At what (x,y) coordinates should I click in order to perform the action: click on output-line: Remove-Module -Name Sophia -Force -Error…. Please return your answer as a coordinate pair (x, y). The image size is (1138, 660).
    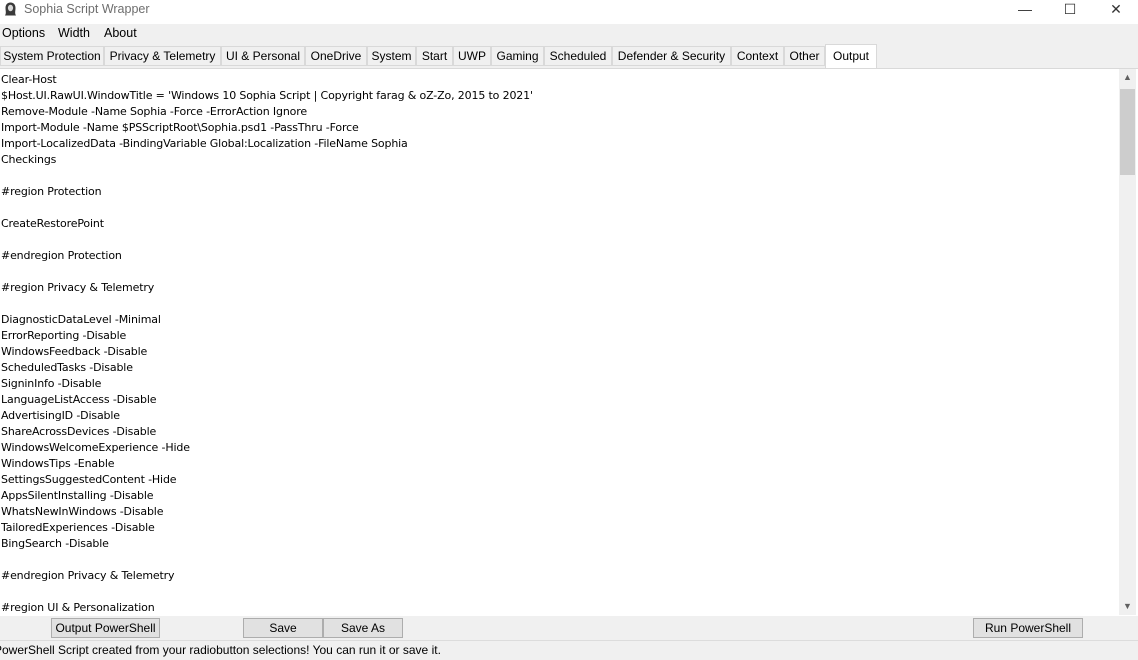
    Looking at the image, I should click on (154, 111).